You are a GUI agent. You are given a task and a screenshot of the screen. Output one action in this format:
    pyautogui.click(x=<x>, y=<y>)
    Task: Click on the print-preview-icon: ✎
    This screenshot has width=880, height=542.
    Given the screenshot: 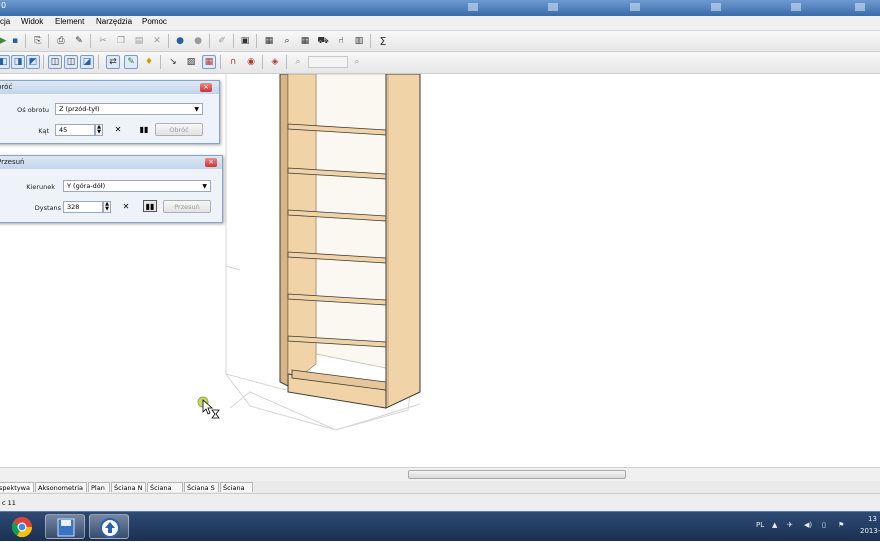 What is the action you would take?
    pyautogui.click(x=79, y=41)
    